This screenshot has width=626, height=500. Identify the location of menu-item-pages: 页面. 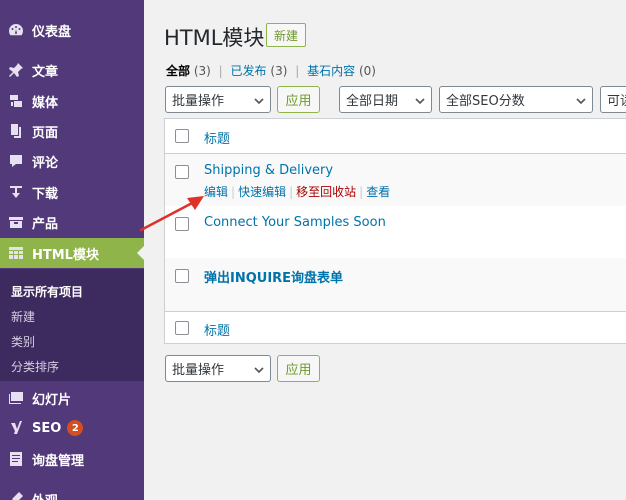
(72, 131).